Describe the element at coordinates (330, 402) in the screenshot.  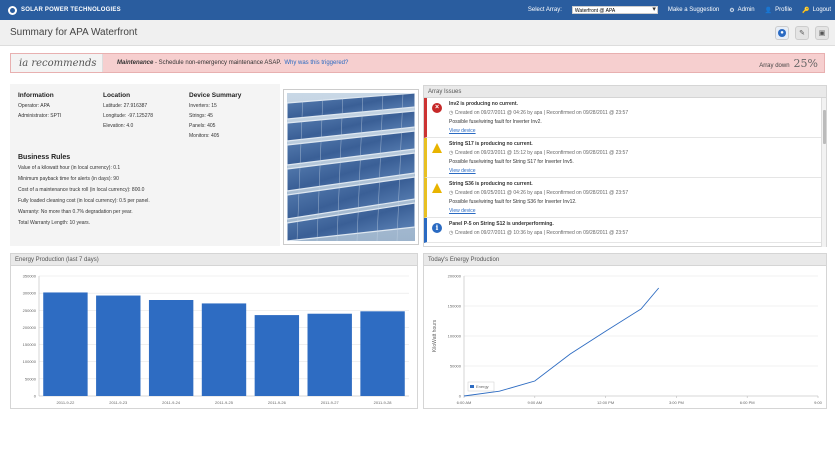
I see `x-tick-label: 2011-9-27` at that location.